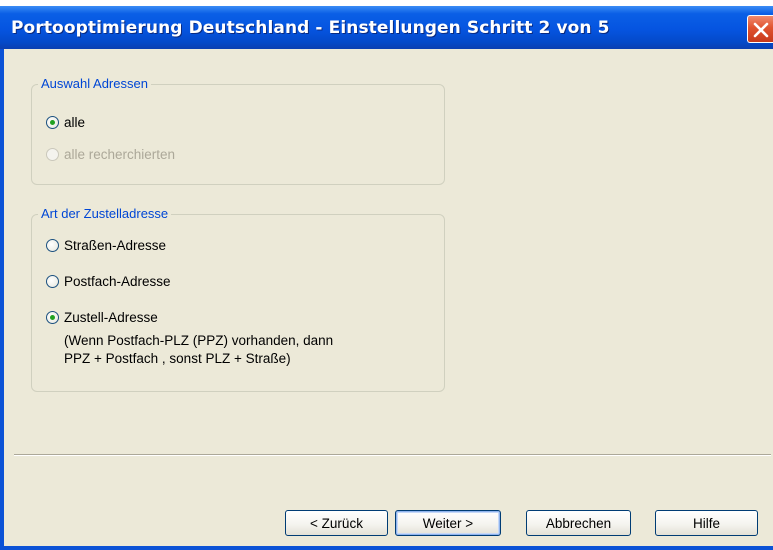 This screenshot has width=773, height=550. I want to click on radio-alle-recherchierten-label: alle recherchierten, so click(120, 154).